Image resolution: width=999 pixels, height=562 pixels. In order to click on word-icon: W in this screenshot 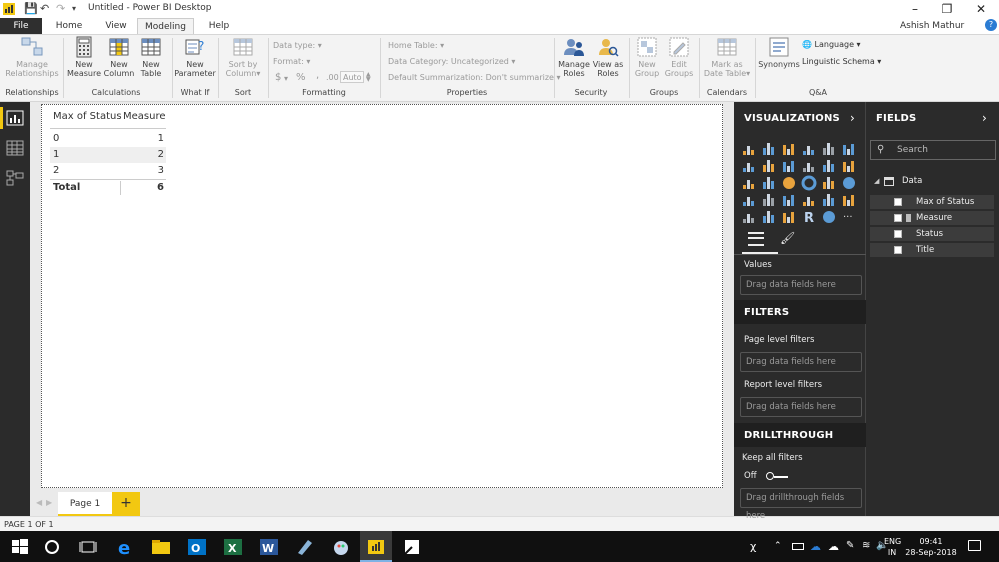, I will do `click(269, 547)`.